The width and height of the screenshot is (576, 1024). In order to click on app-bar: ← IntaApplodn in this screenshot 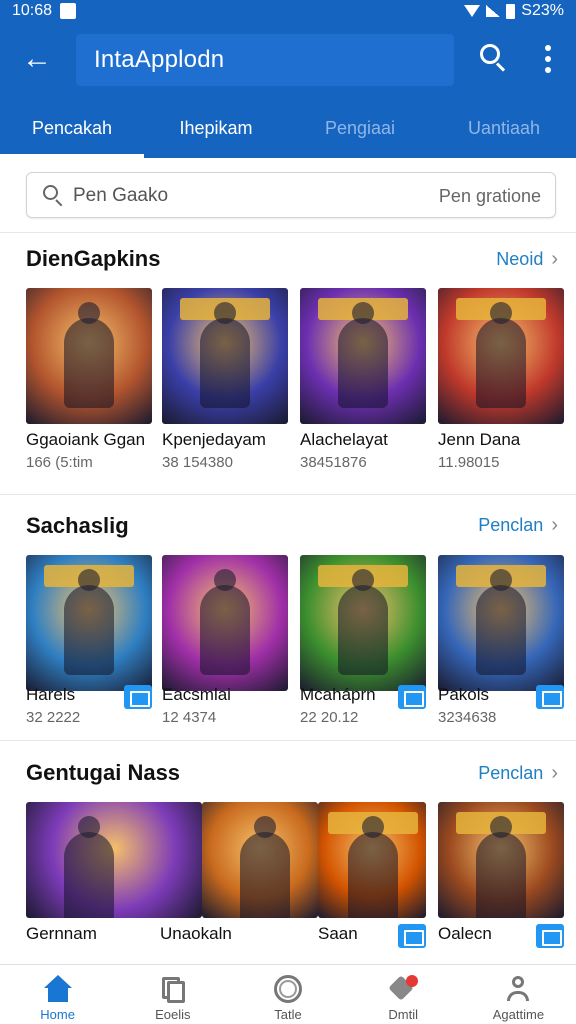, I will do `click(288, 60)`.